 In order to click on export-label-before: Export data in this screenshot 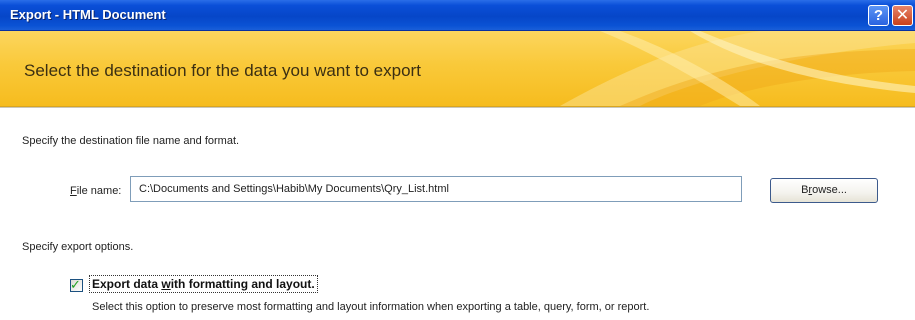, I will do `click(127, 284)`.